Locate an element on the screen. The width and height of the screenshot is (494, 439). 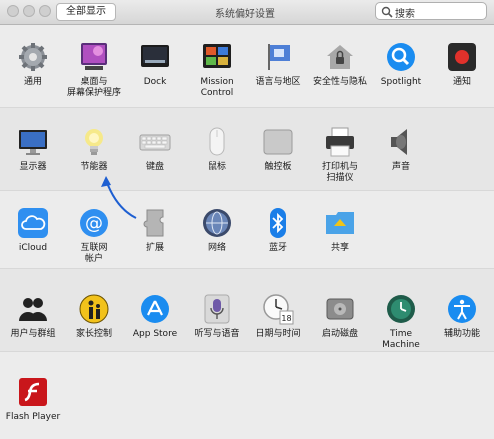
pref-language-region-label: 语言与地区 is located at coordinates (278, 82).